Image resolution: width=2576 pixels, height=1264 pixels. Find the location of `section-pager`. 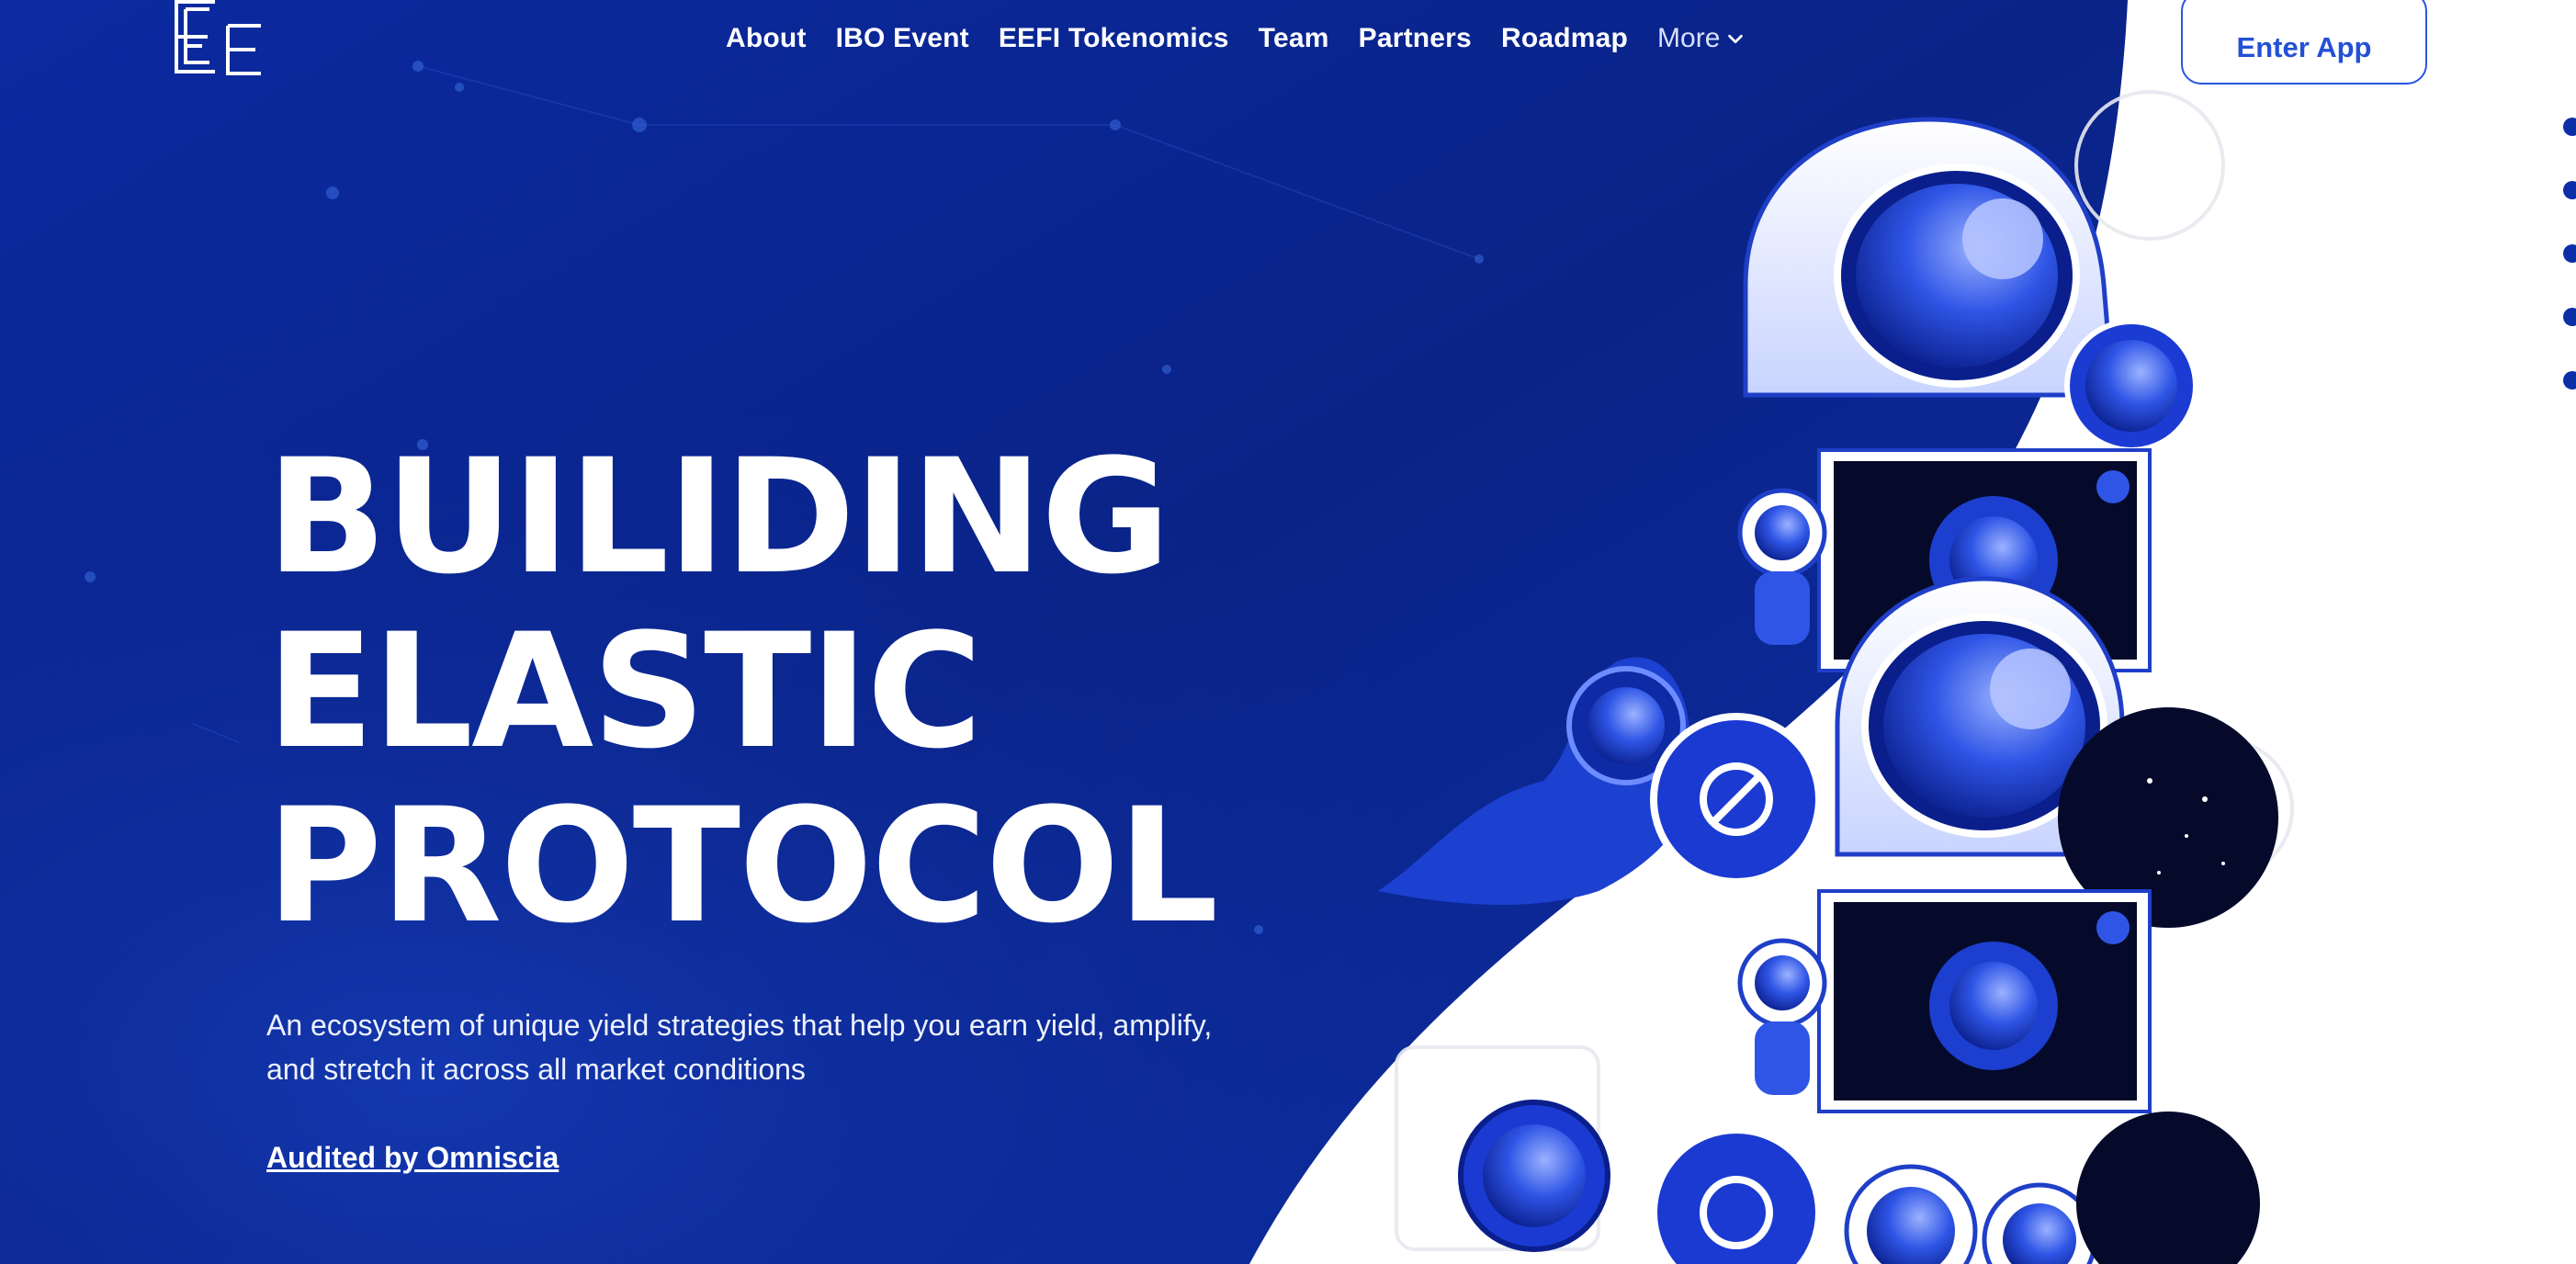

section-pager is located at coordinates (2569, 253).